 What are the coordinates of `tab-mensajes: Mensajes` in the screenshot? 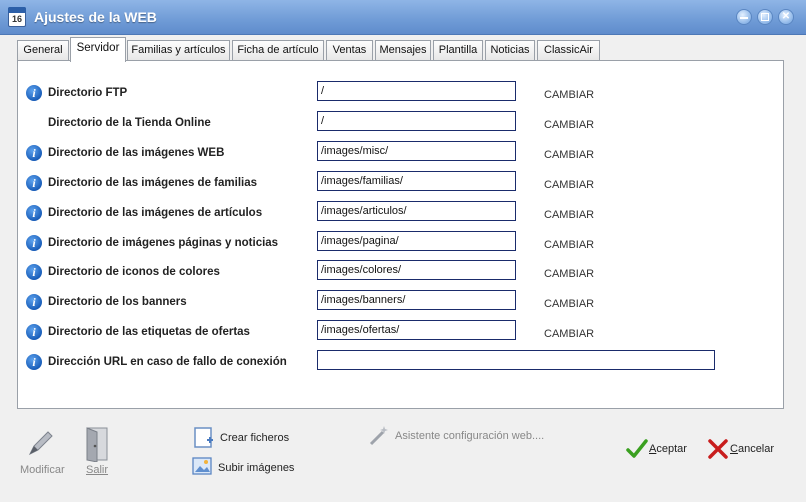 It's located at (403, 50).